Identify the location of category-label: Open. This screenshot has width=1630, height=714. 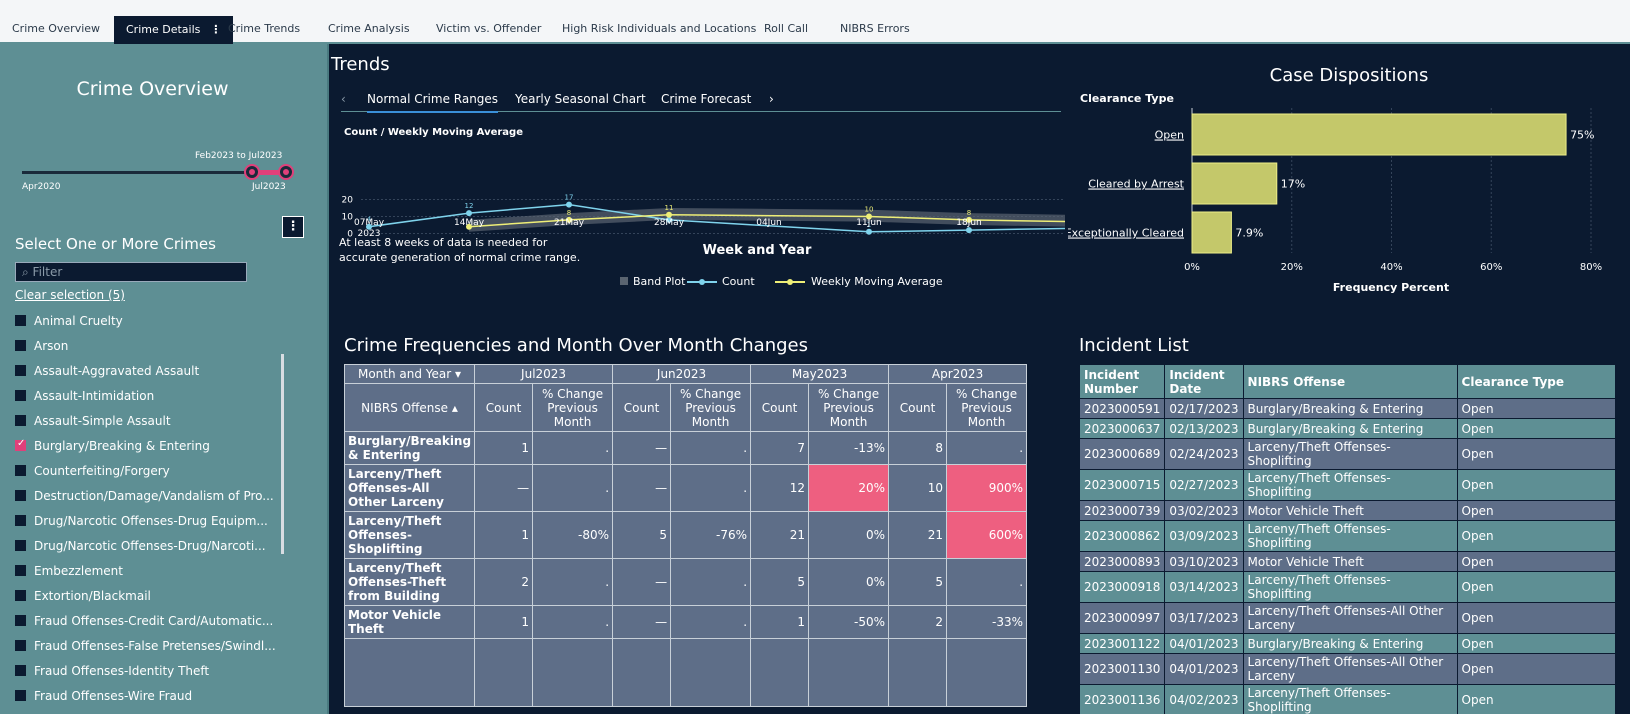
(1169, 135).